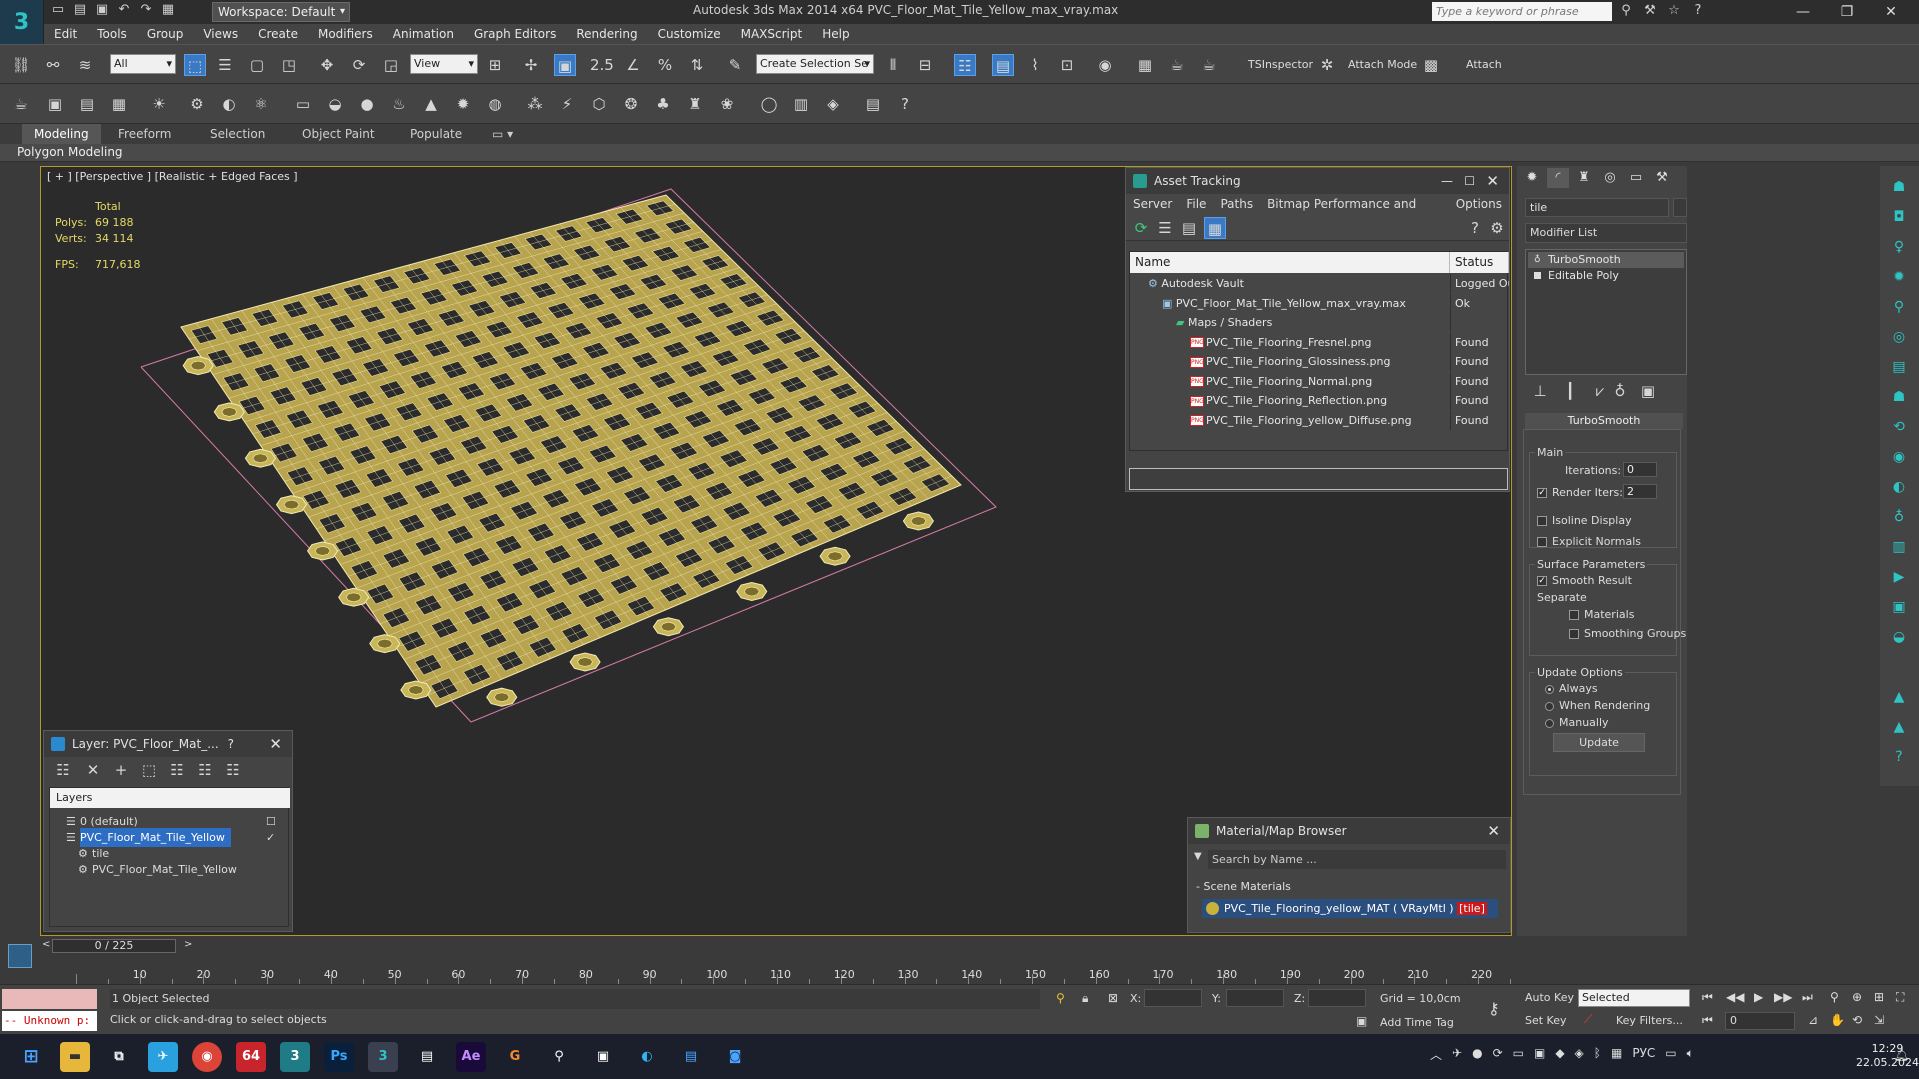 The width and height of the screenshot is (1919, 1079). Describe the element at coordinates (195, 65) in the screenshot. I see `select-object-icon: ⬚` at that location.